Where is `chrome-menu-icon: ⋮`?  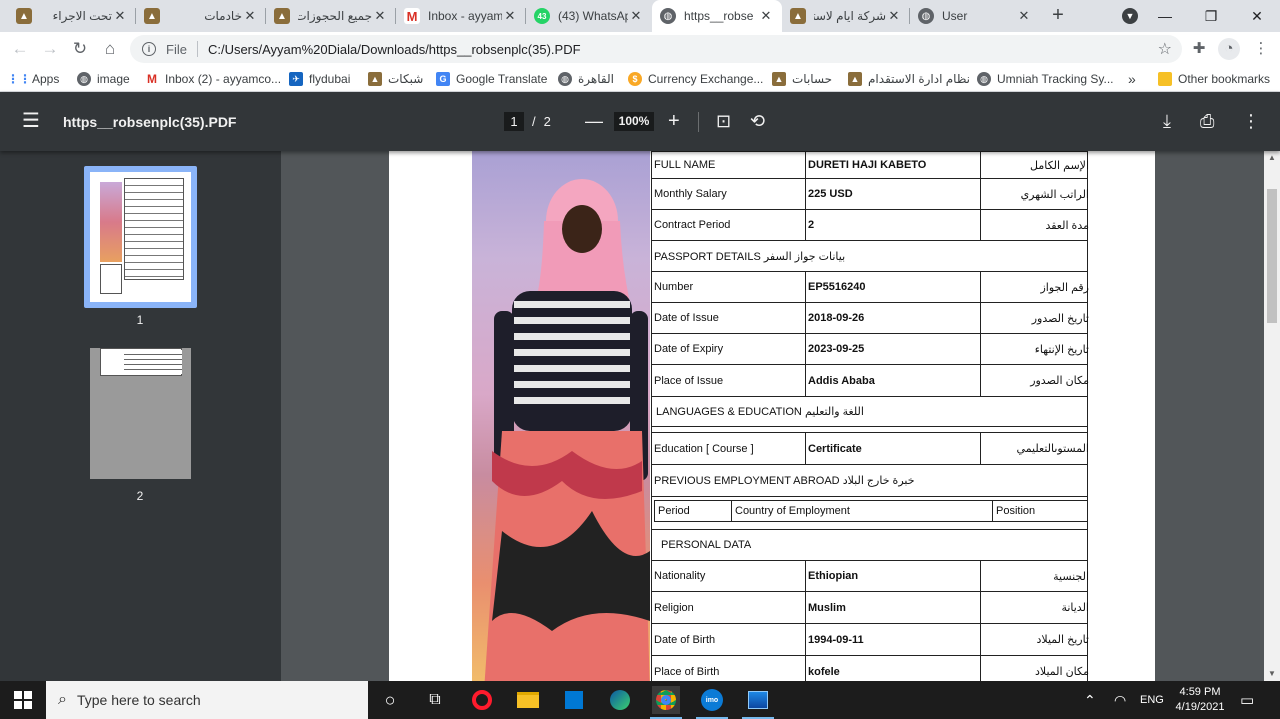 chrome-menu-icon: ⋮ is located at coordinates (1261, 49).